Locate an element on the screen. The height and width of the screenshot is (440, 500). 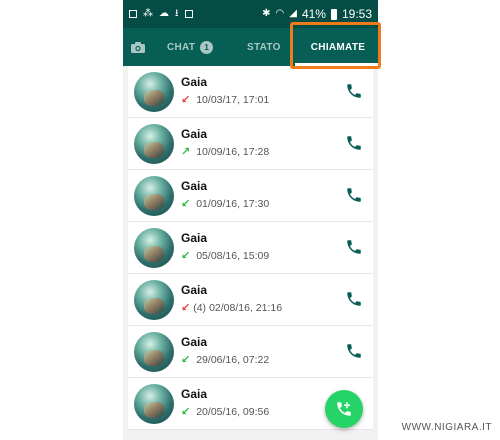
tab-chat-label: CHAT is located at coordinates (181, 47).